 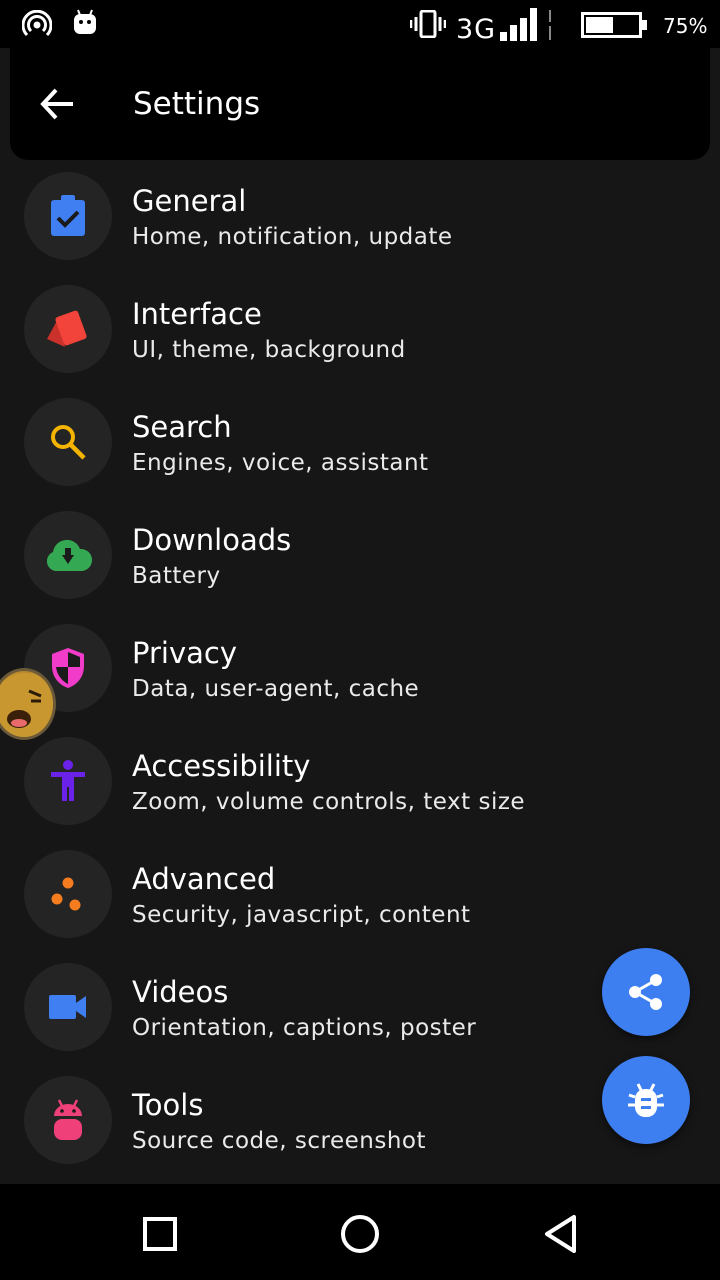 I want to click on back-button, so click(x=58, y=104).